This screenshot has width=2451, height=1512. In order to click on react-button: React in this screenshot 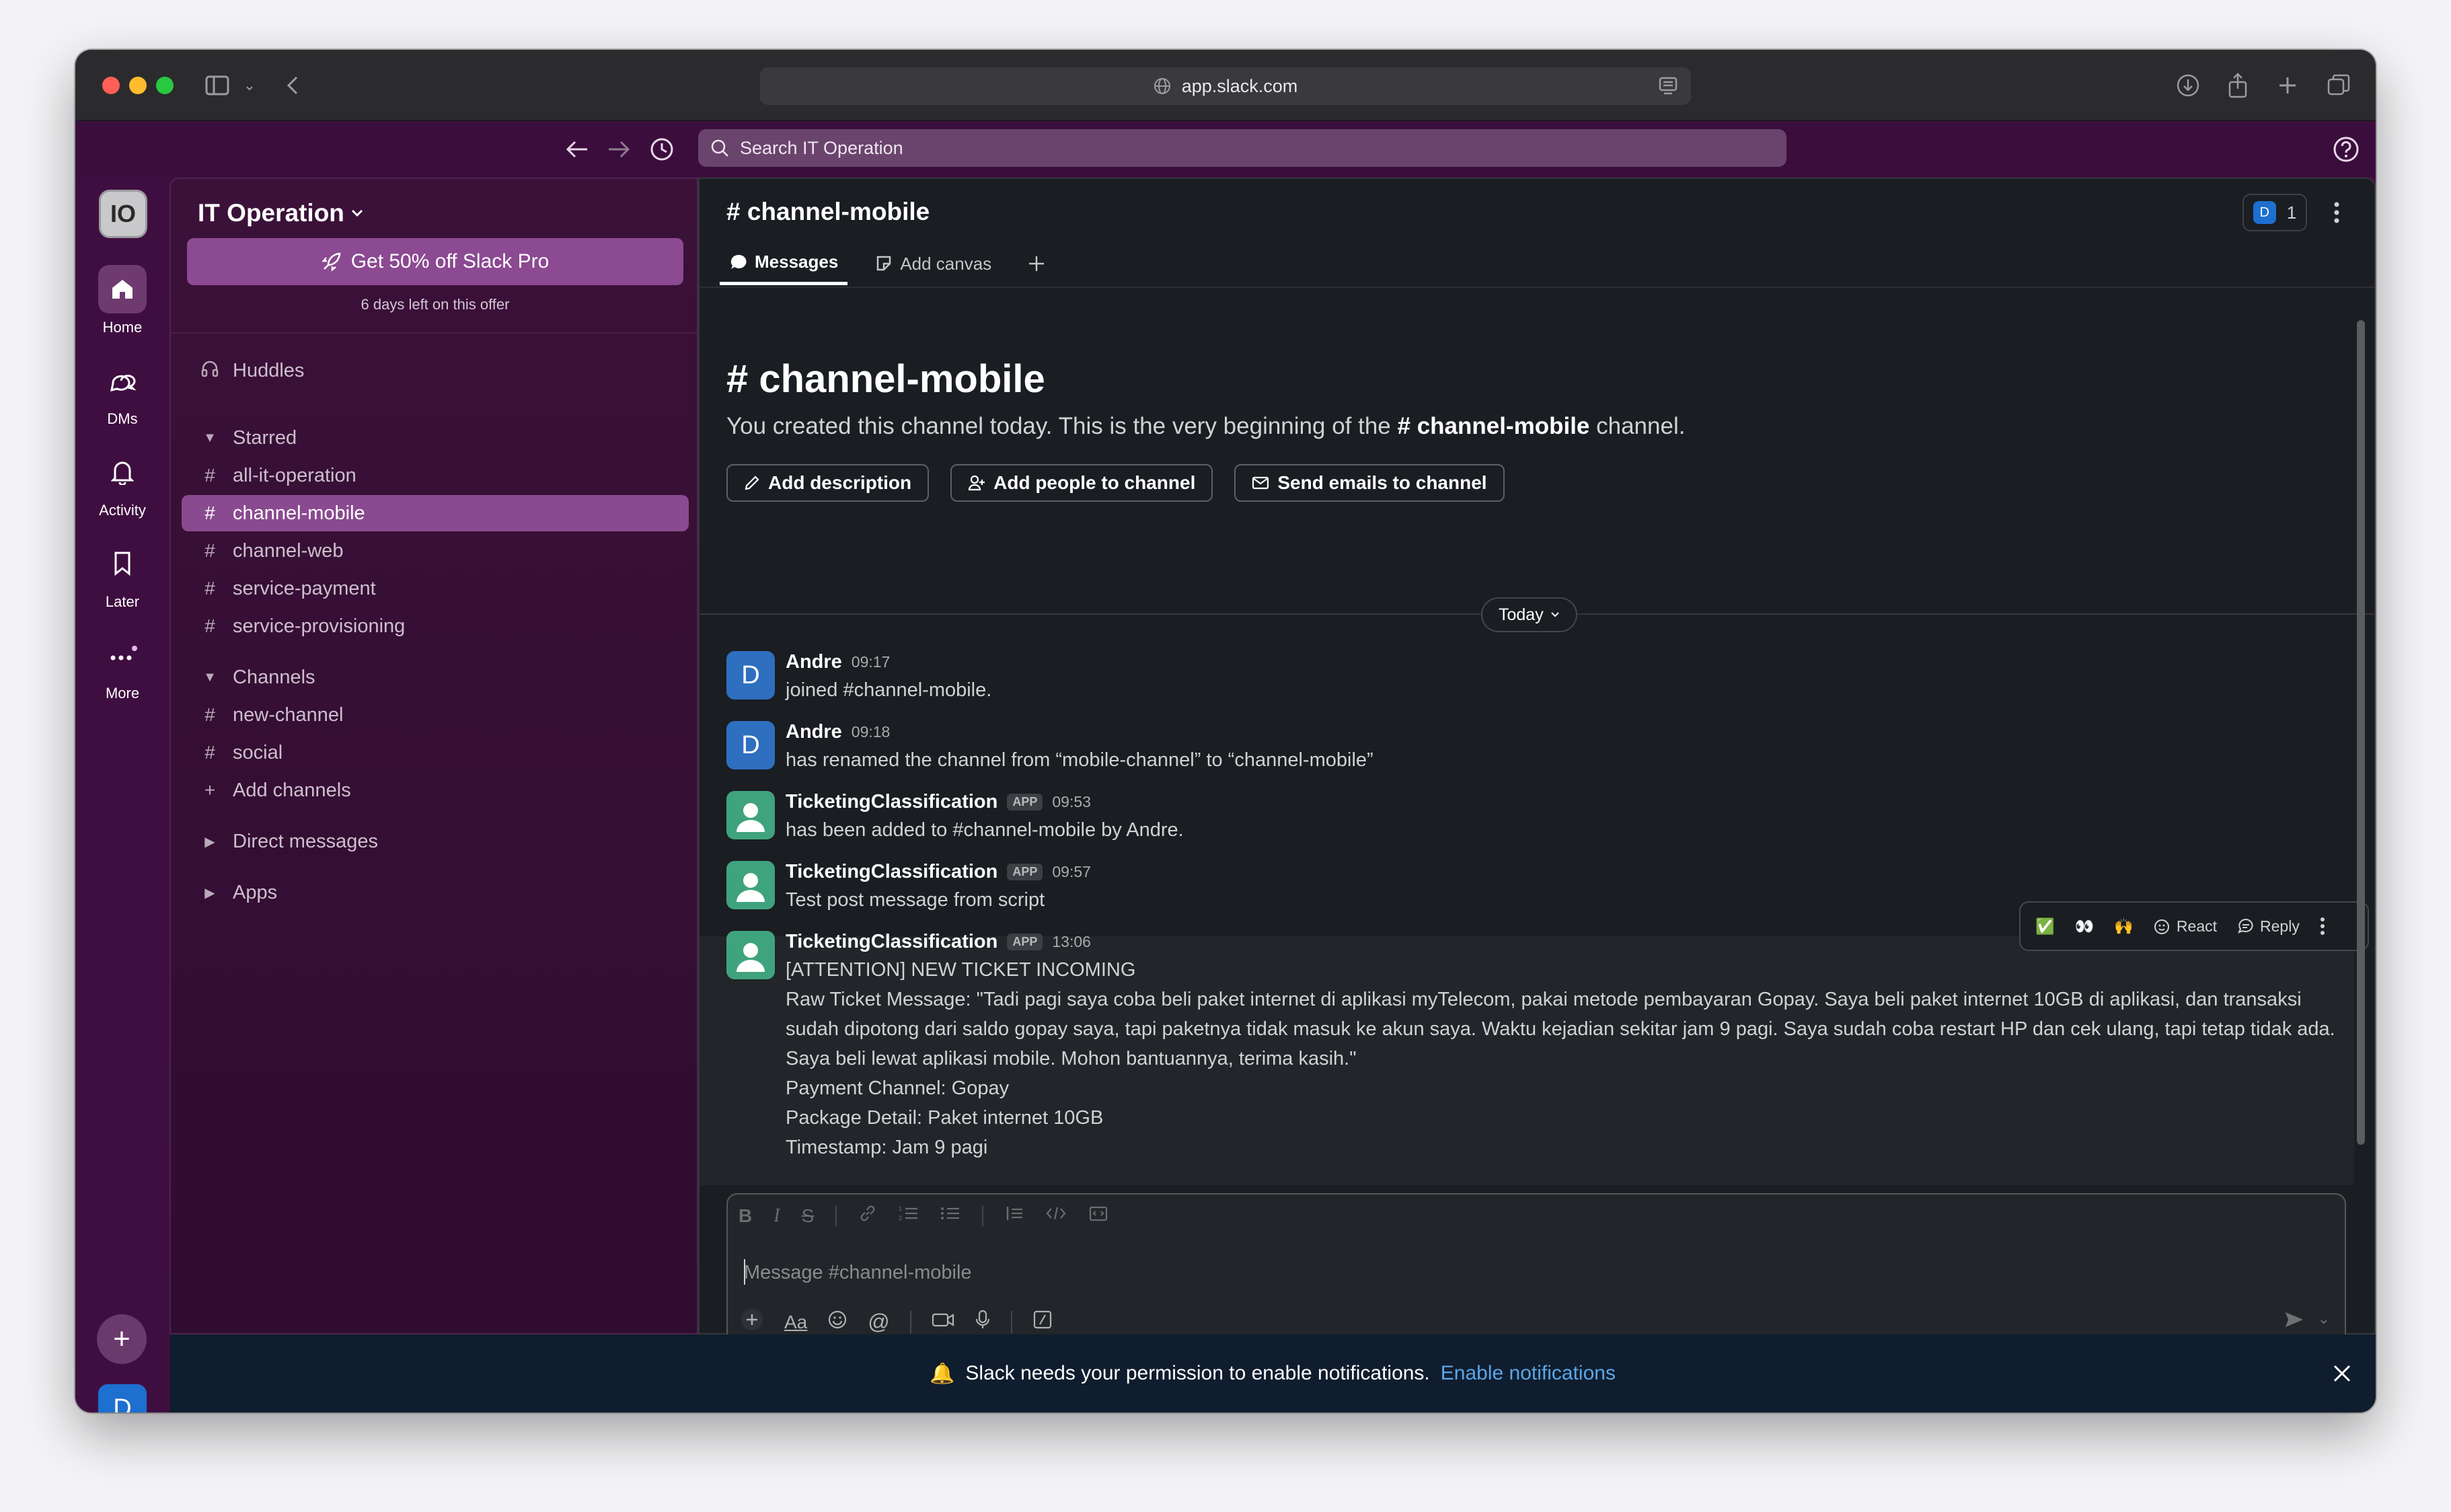, I will do `click(2185, 926)`.